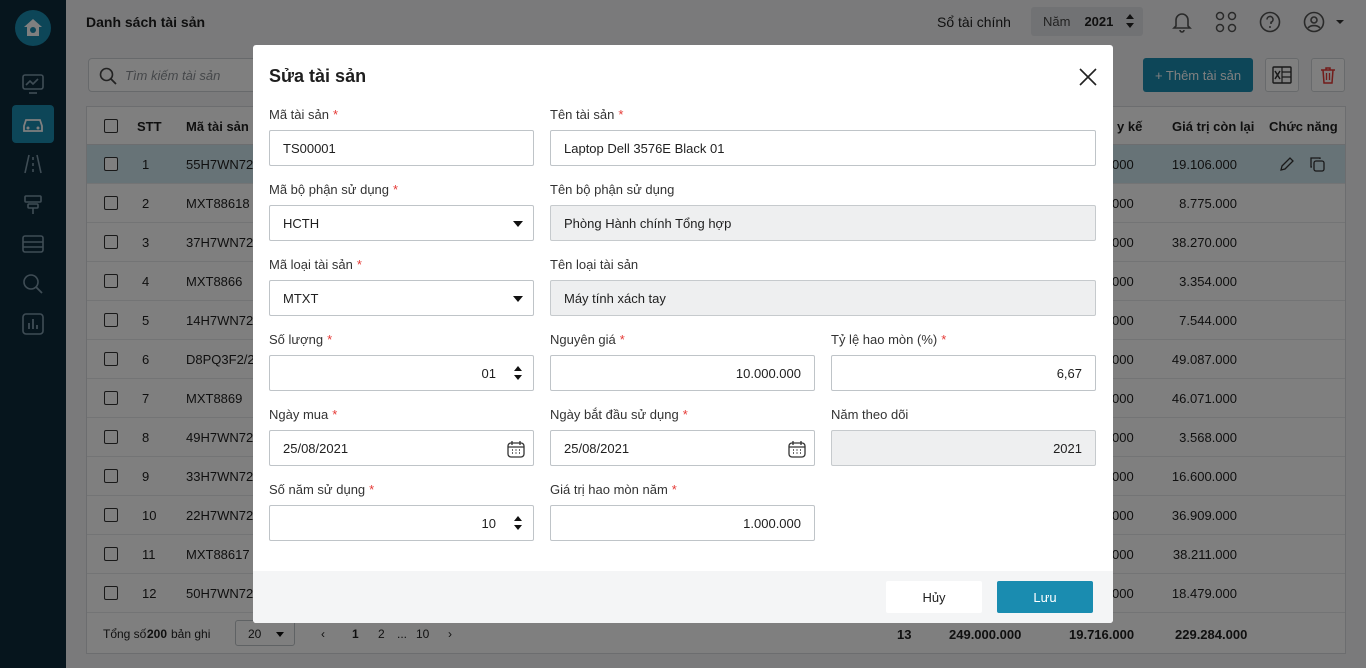 The height and width of the screenshot is (668, 1366). I want to click on close-icon, so click(1088, 77).